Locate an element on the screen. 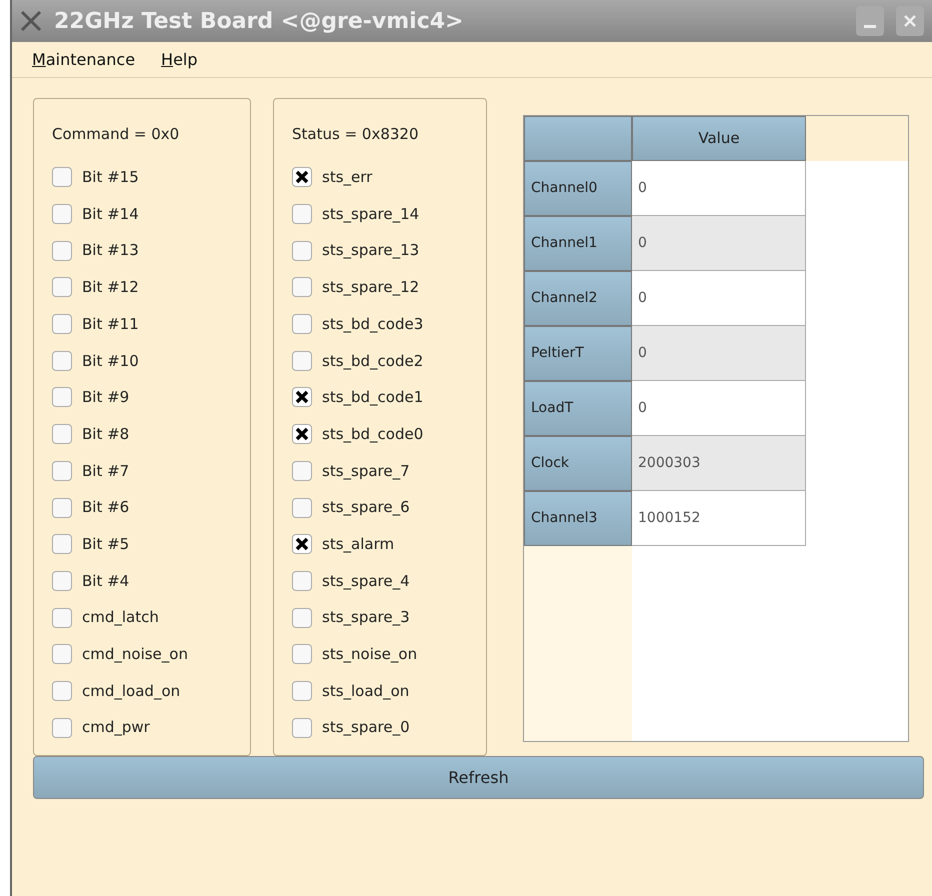  checkbox-label: Bit #14 is located at coordinates (110, 214).